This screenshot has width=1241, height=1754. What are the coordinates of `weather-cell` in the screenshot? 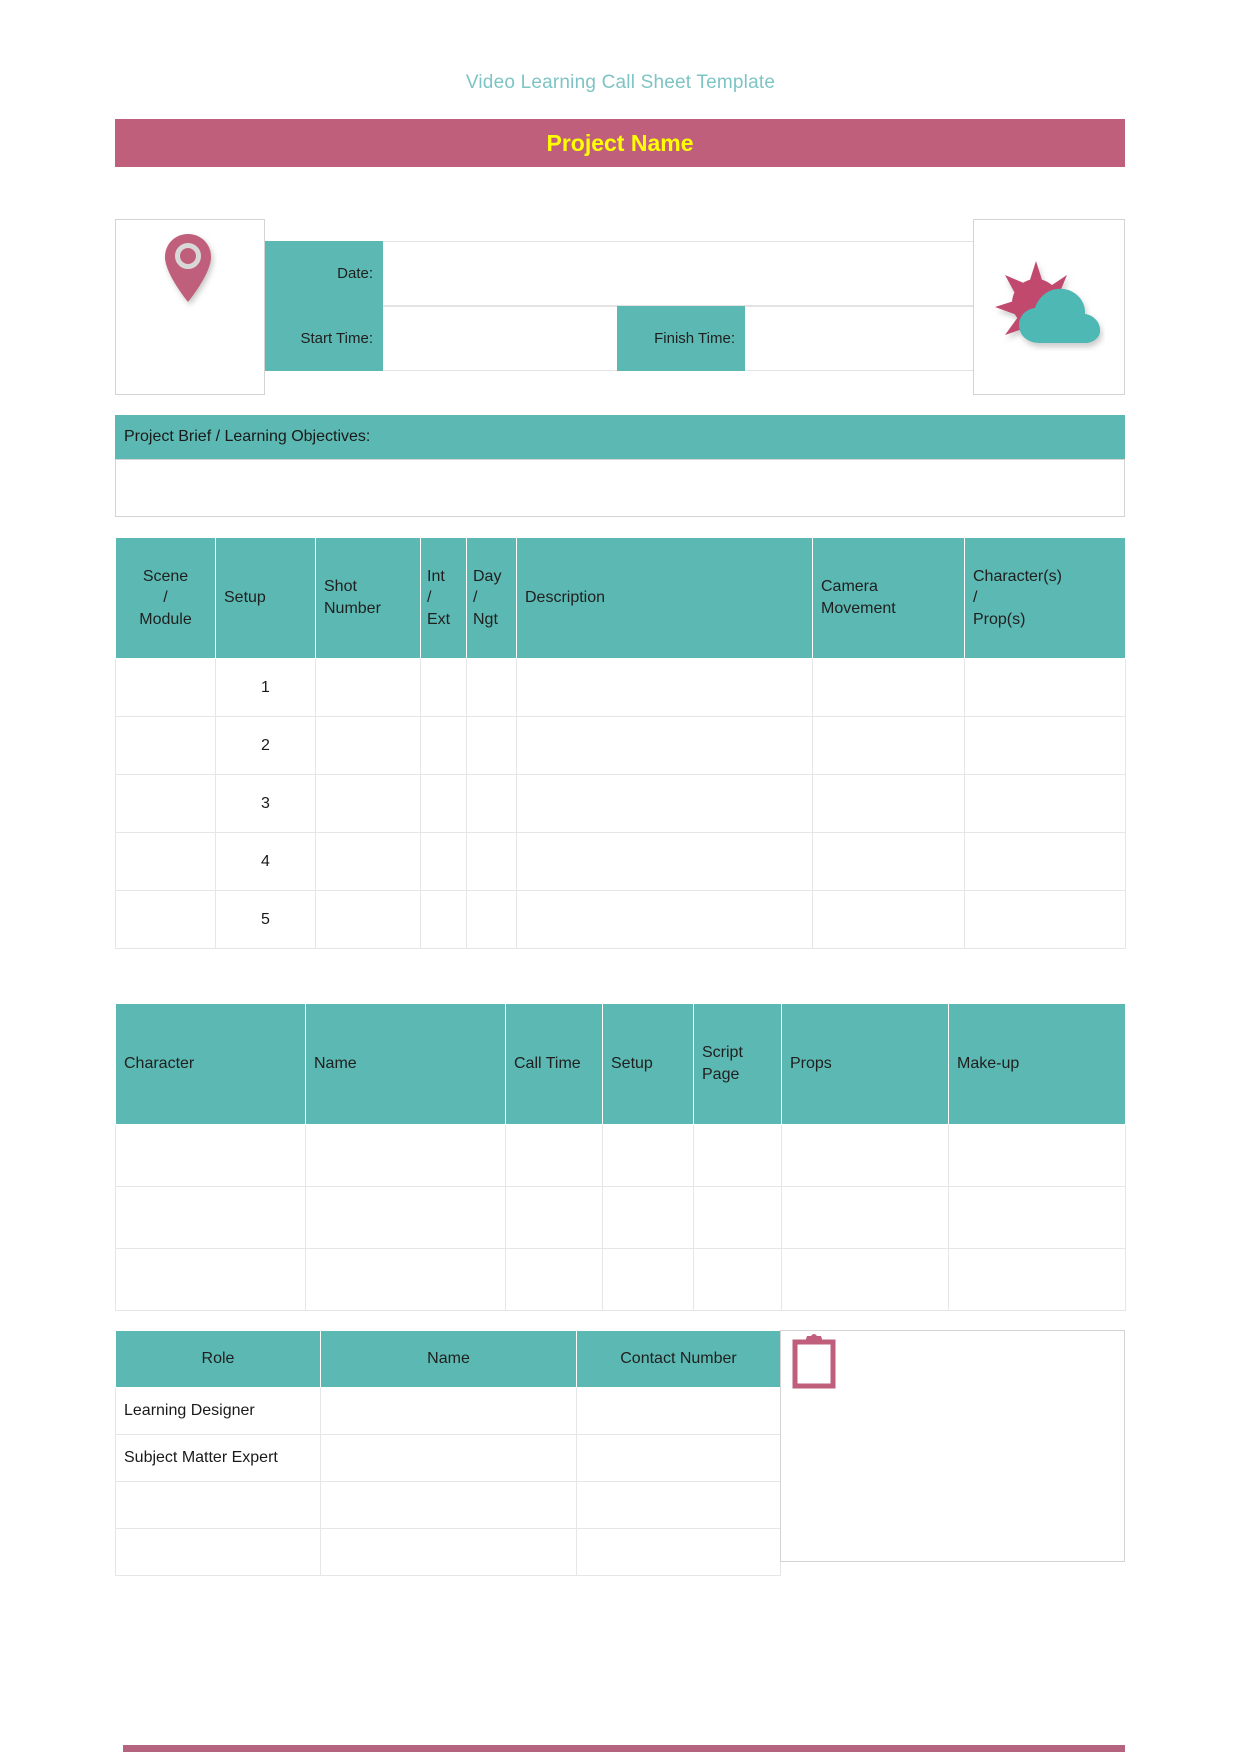 It's located at (1049, 307).